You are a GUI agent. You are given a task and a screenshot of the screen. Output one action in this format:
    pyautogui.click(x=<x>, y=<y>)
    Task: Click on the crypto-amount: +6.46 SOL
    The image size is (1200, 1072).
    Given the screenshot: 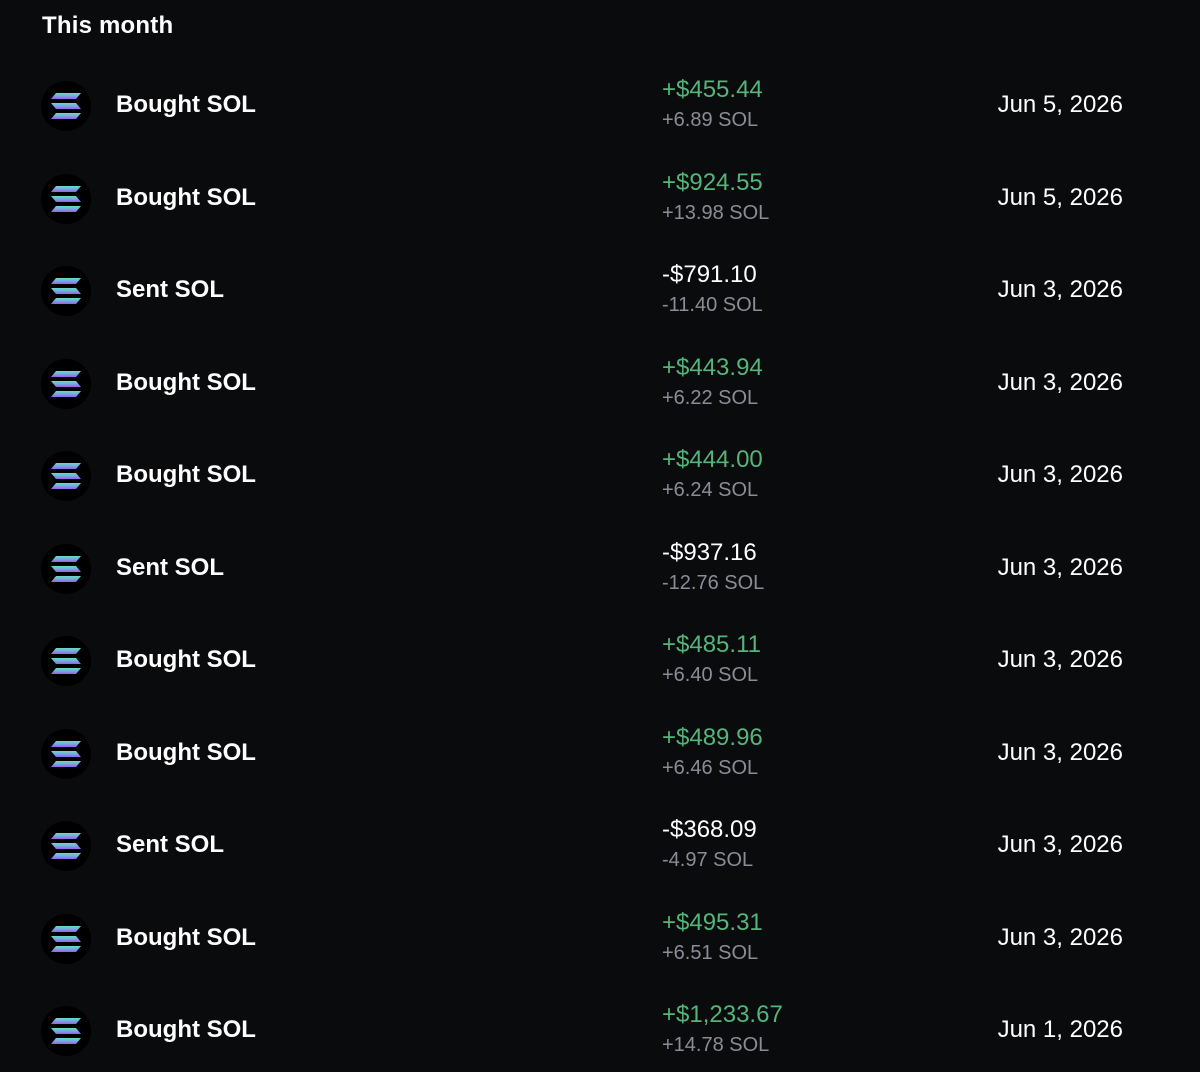 What is the action you would take?
    pyautogui.click(x=710, y=767)
    